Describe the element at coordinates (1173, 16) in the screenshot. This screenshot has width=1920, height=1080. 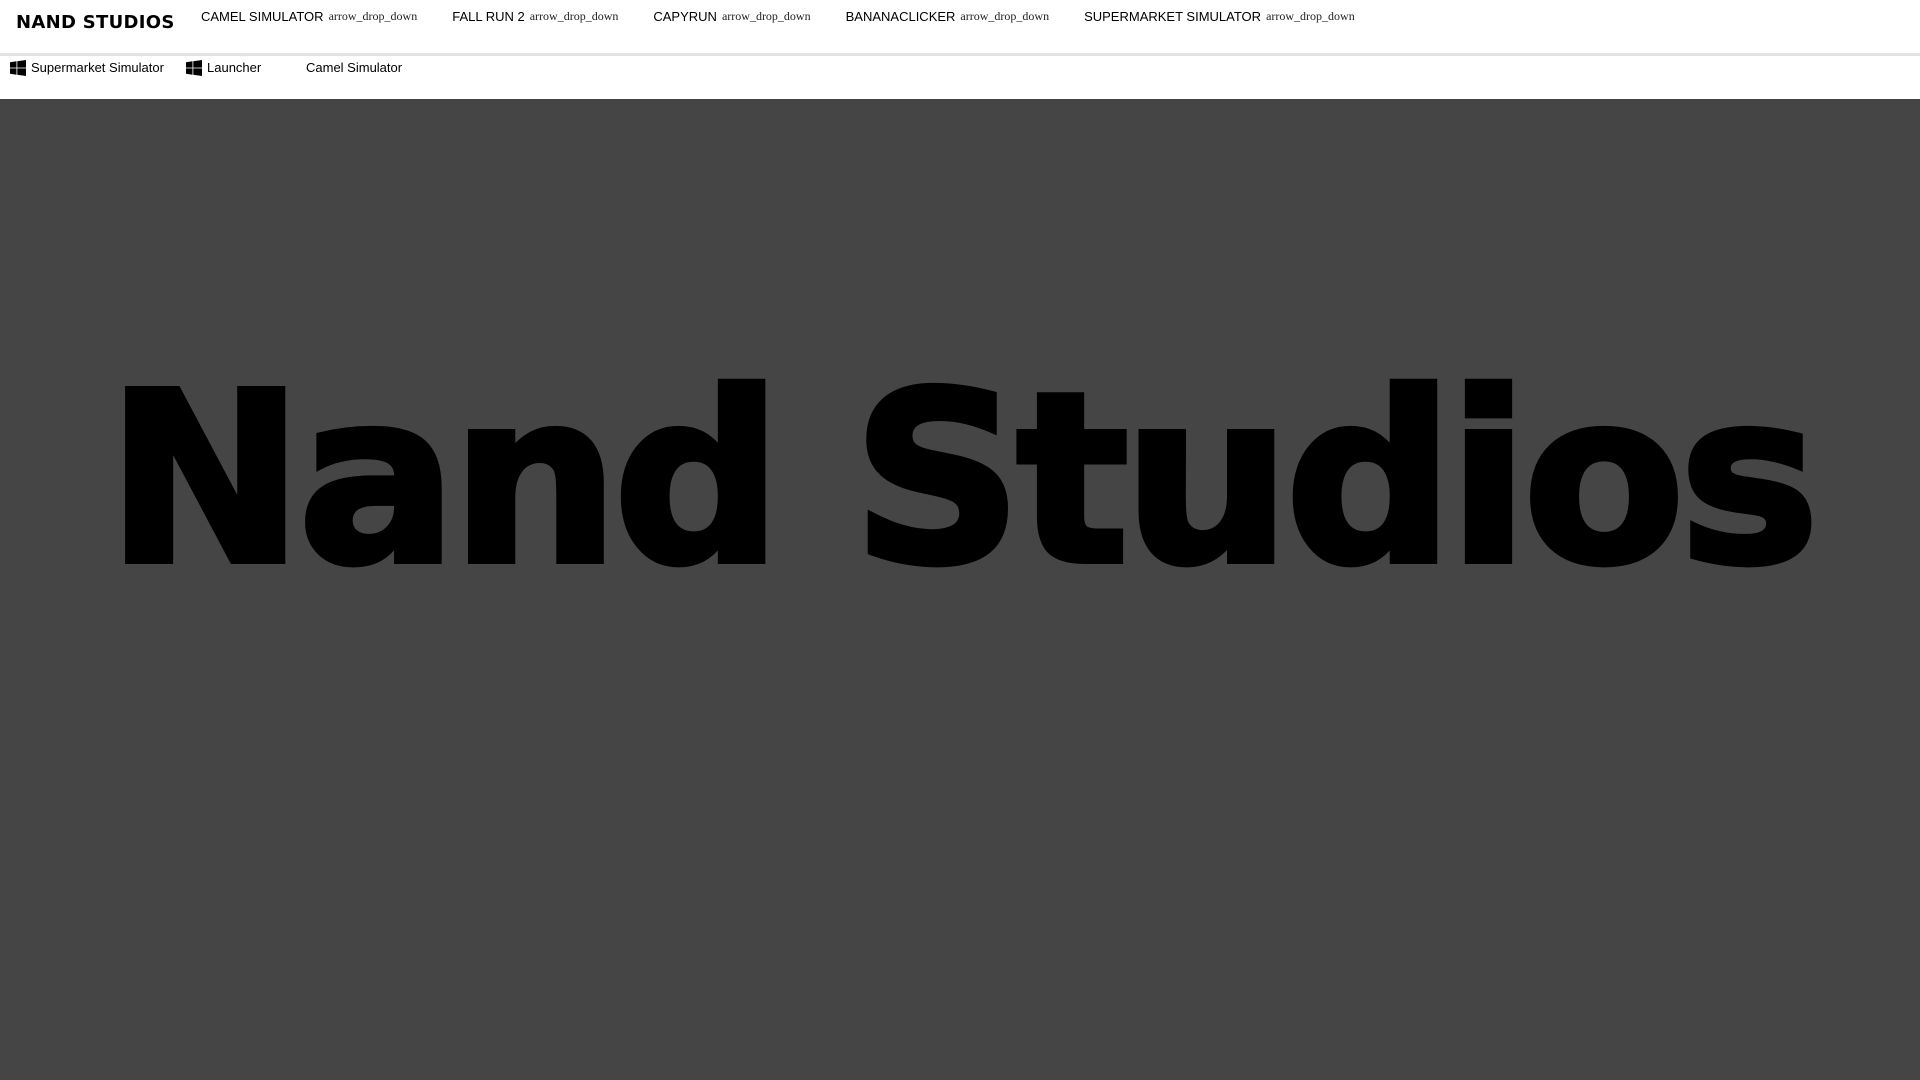
I see `nav-item-label: SUPERMARKET SIMULATOR` at that location.